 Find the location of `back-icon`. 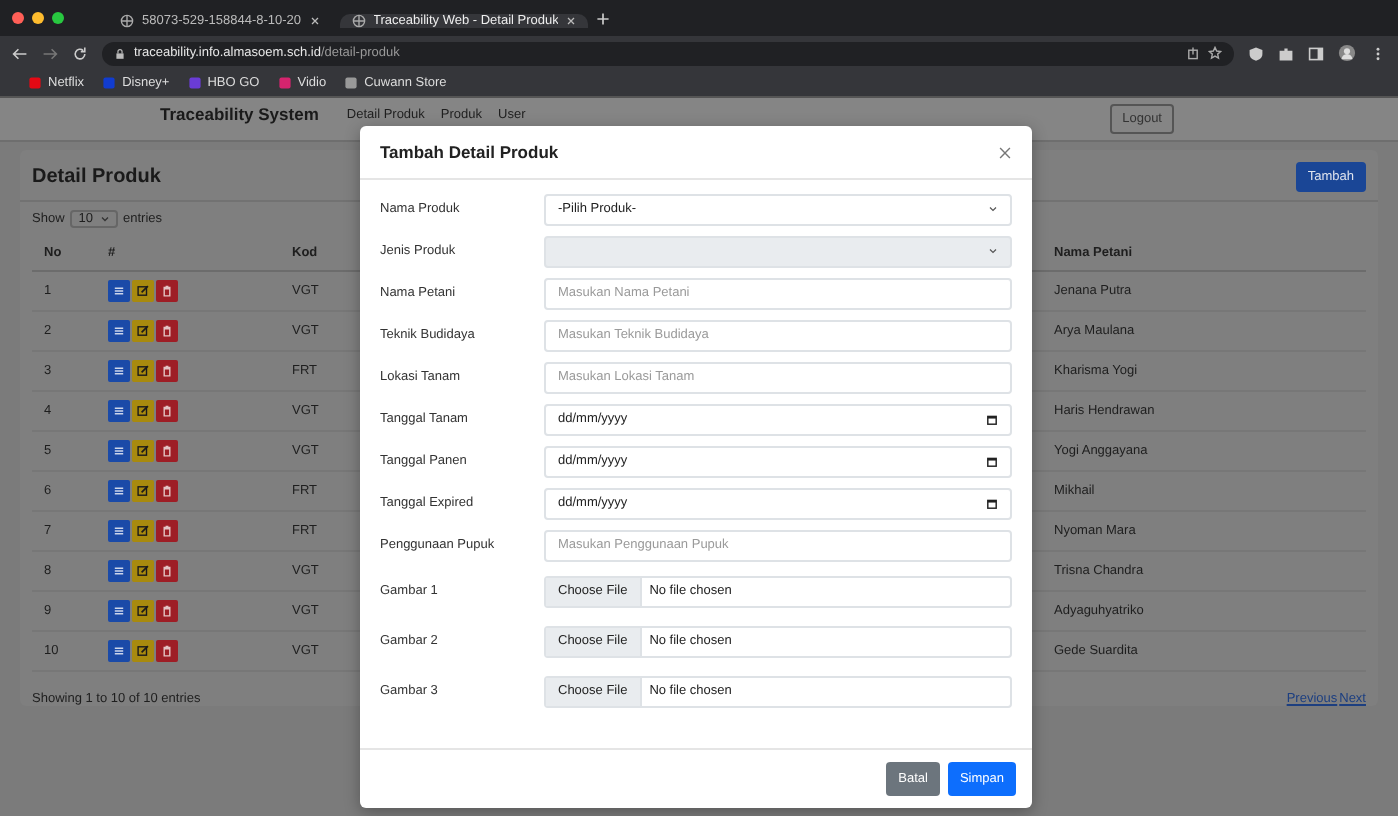

back-icon is located at coordinates (20, 53).